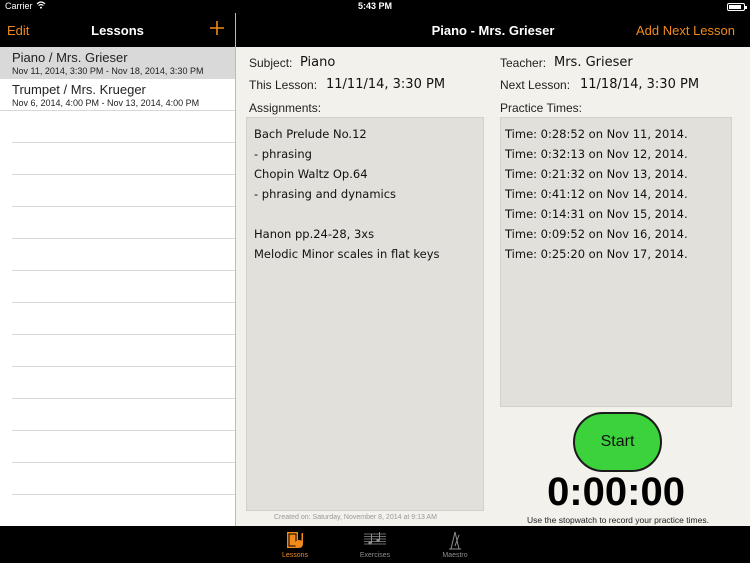  Describe the element at coordinates (271, 63) in the screenshot. I see `subject-label: Subject:` at that location.